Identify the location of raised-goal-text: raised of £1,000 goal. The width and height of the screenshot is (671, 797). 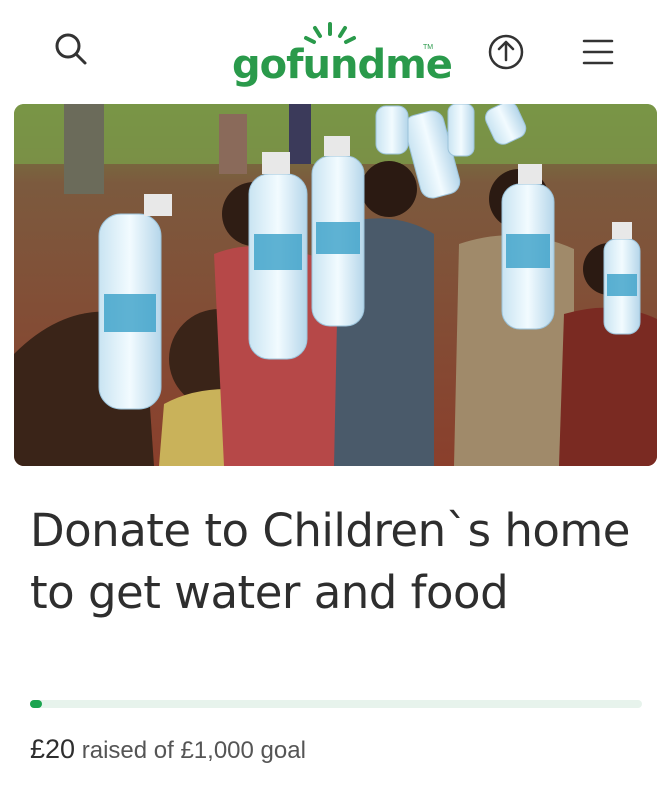
(193, 750).